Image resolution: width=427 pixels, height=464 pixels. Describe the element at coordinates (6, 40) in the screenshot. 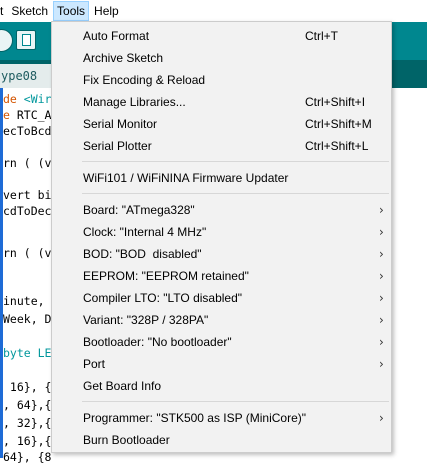

I see `upload-button` at that location.